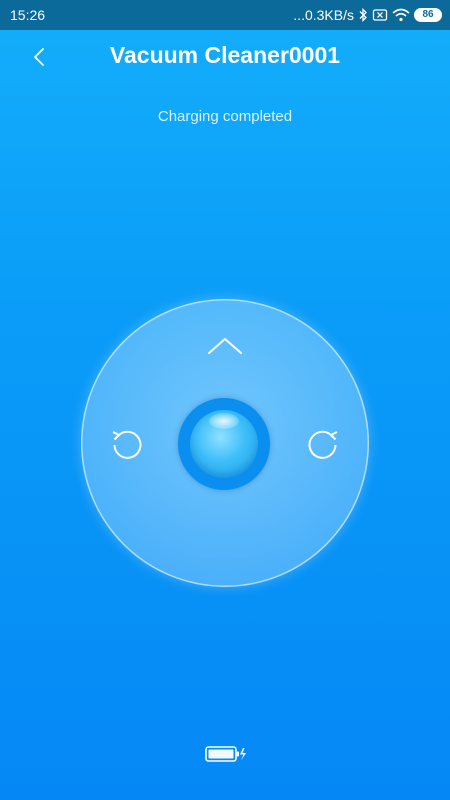 The image size is (450, 800). Describe the element at coordinates (225, 15) in the screenshot. I see `status-bar: 15:26 ...0.3KB/s 86` at that location.